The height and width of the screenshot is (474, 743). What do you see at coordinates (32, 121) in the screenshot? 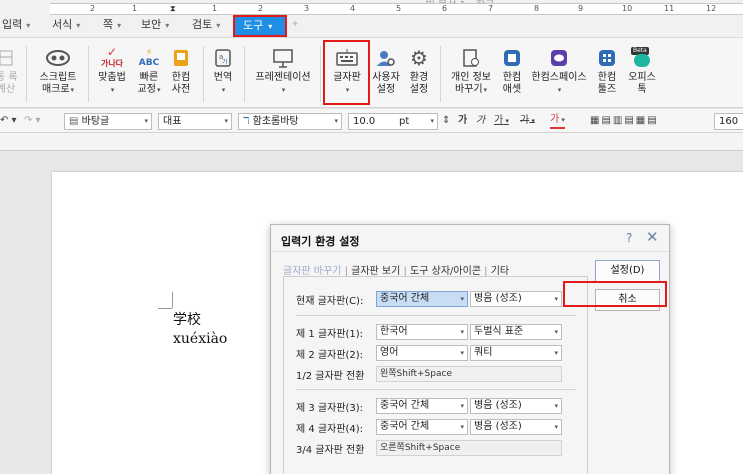
I see `redo-icon: ↷ ▾` at bounding box center [32, 121].